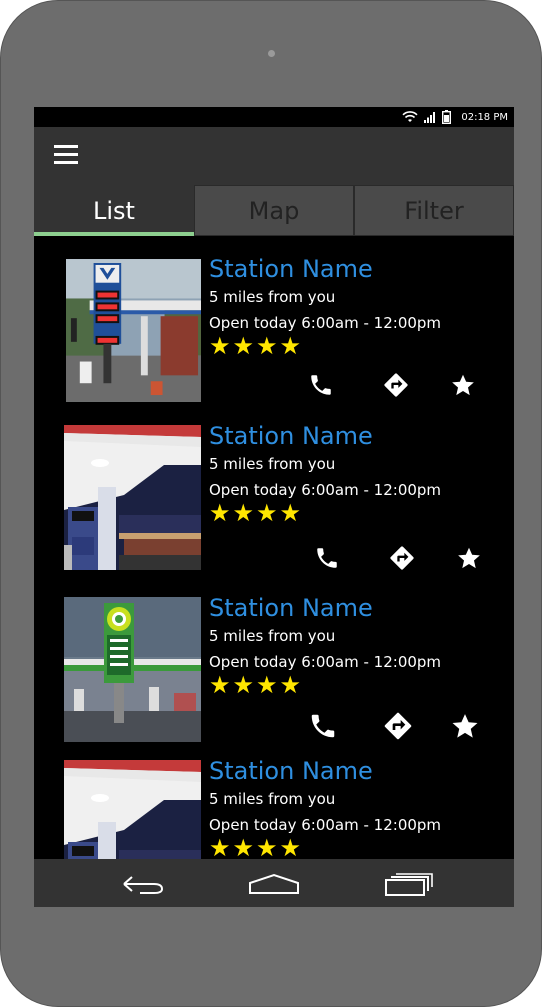  Describe the element at coordinates (140, 884) in the screenshot. I see `back-icon` at that location.